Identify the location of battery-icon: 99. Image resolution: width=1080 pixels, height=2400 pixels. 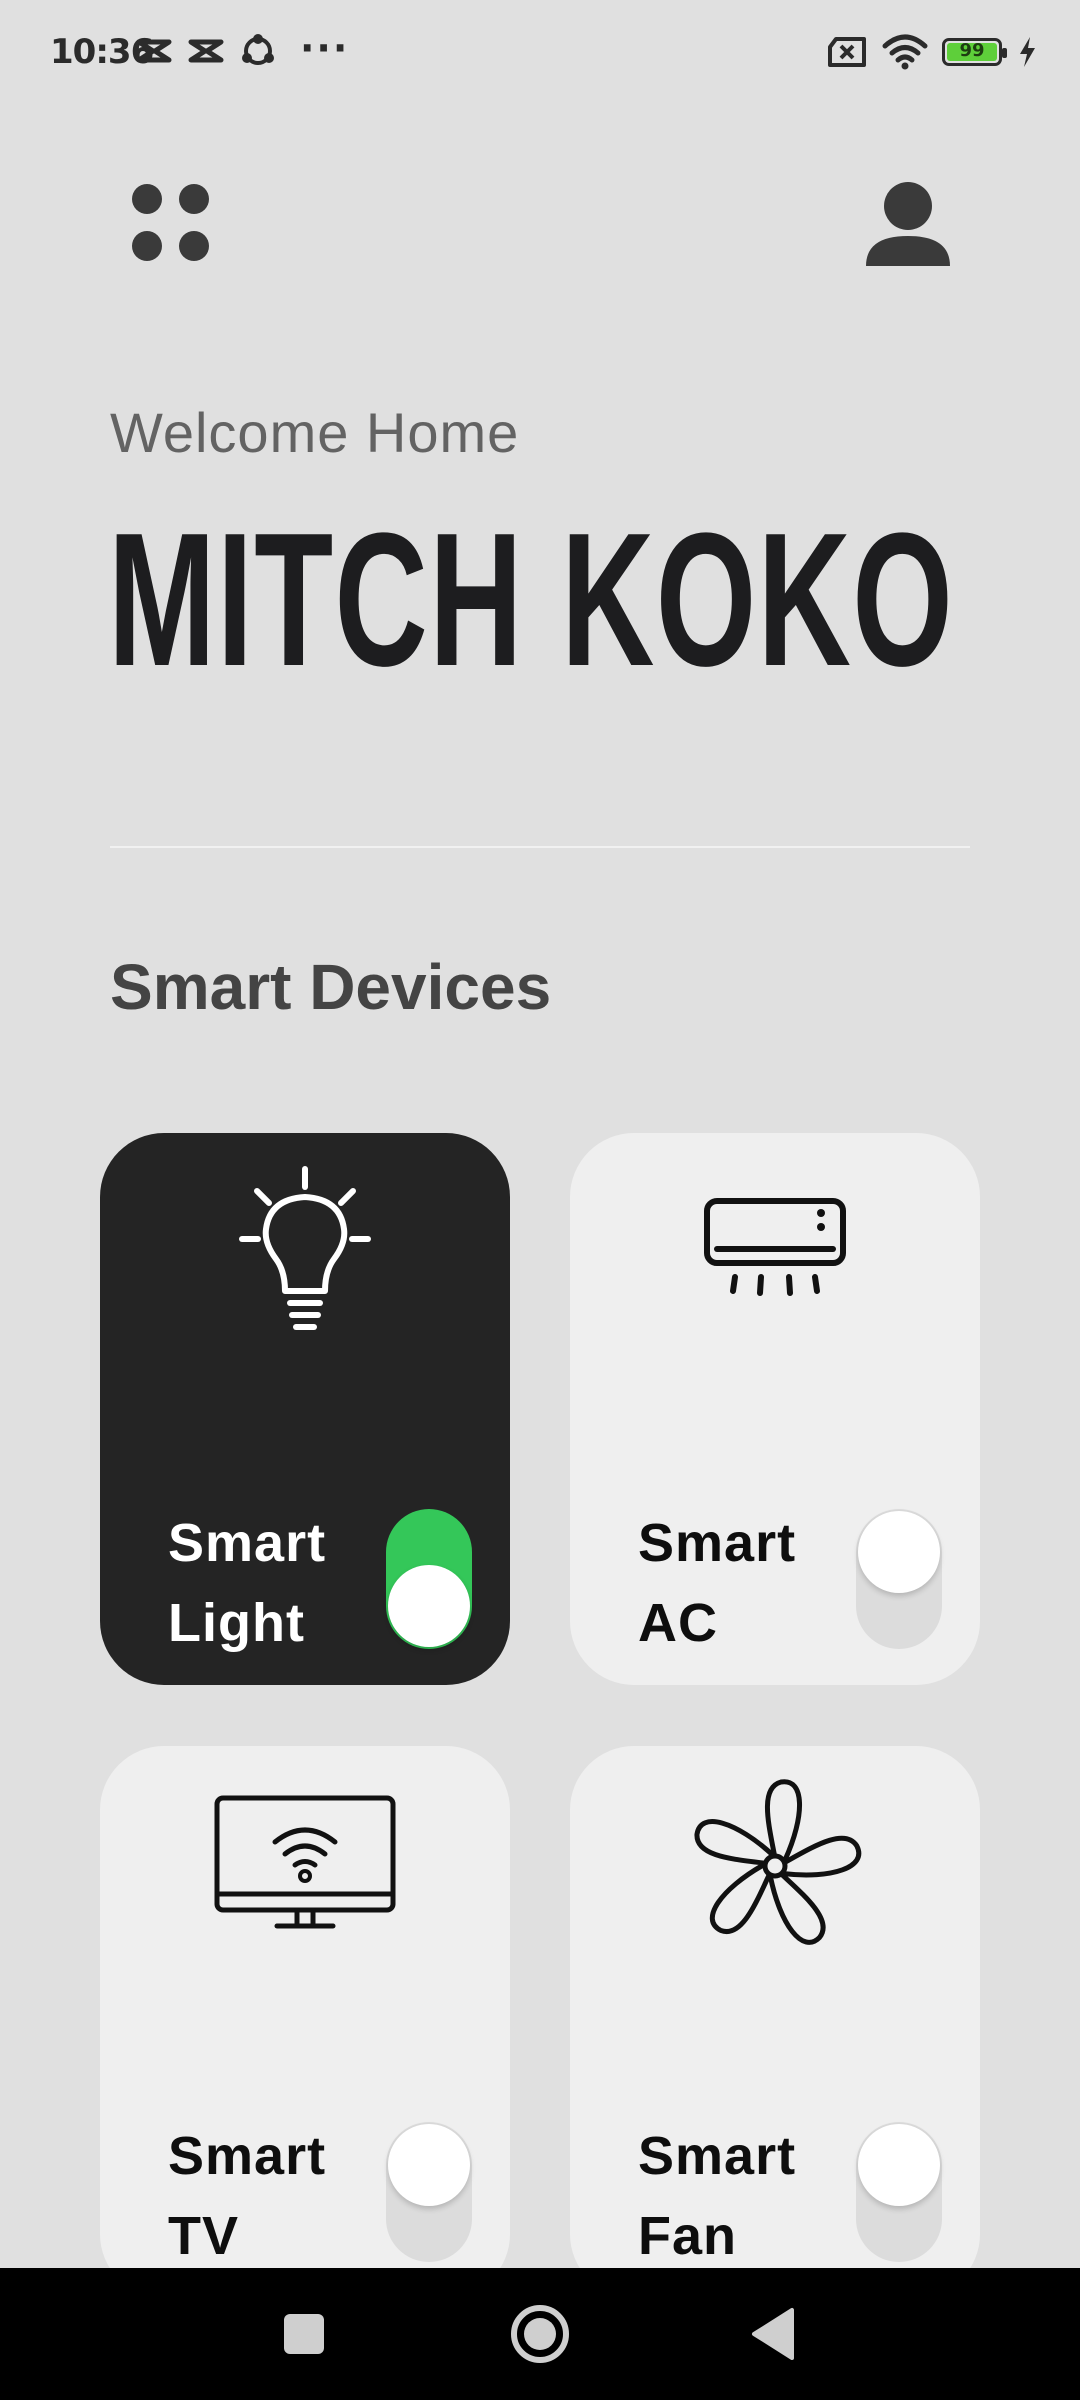
(974, 52).